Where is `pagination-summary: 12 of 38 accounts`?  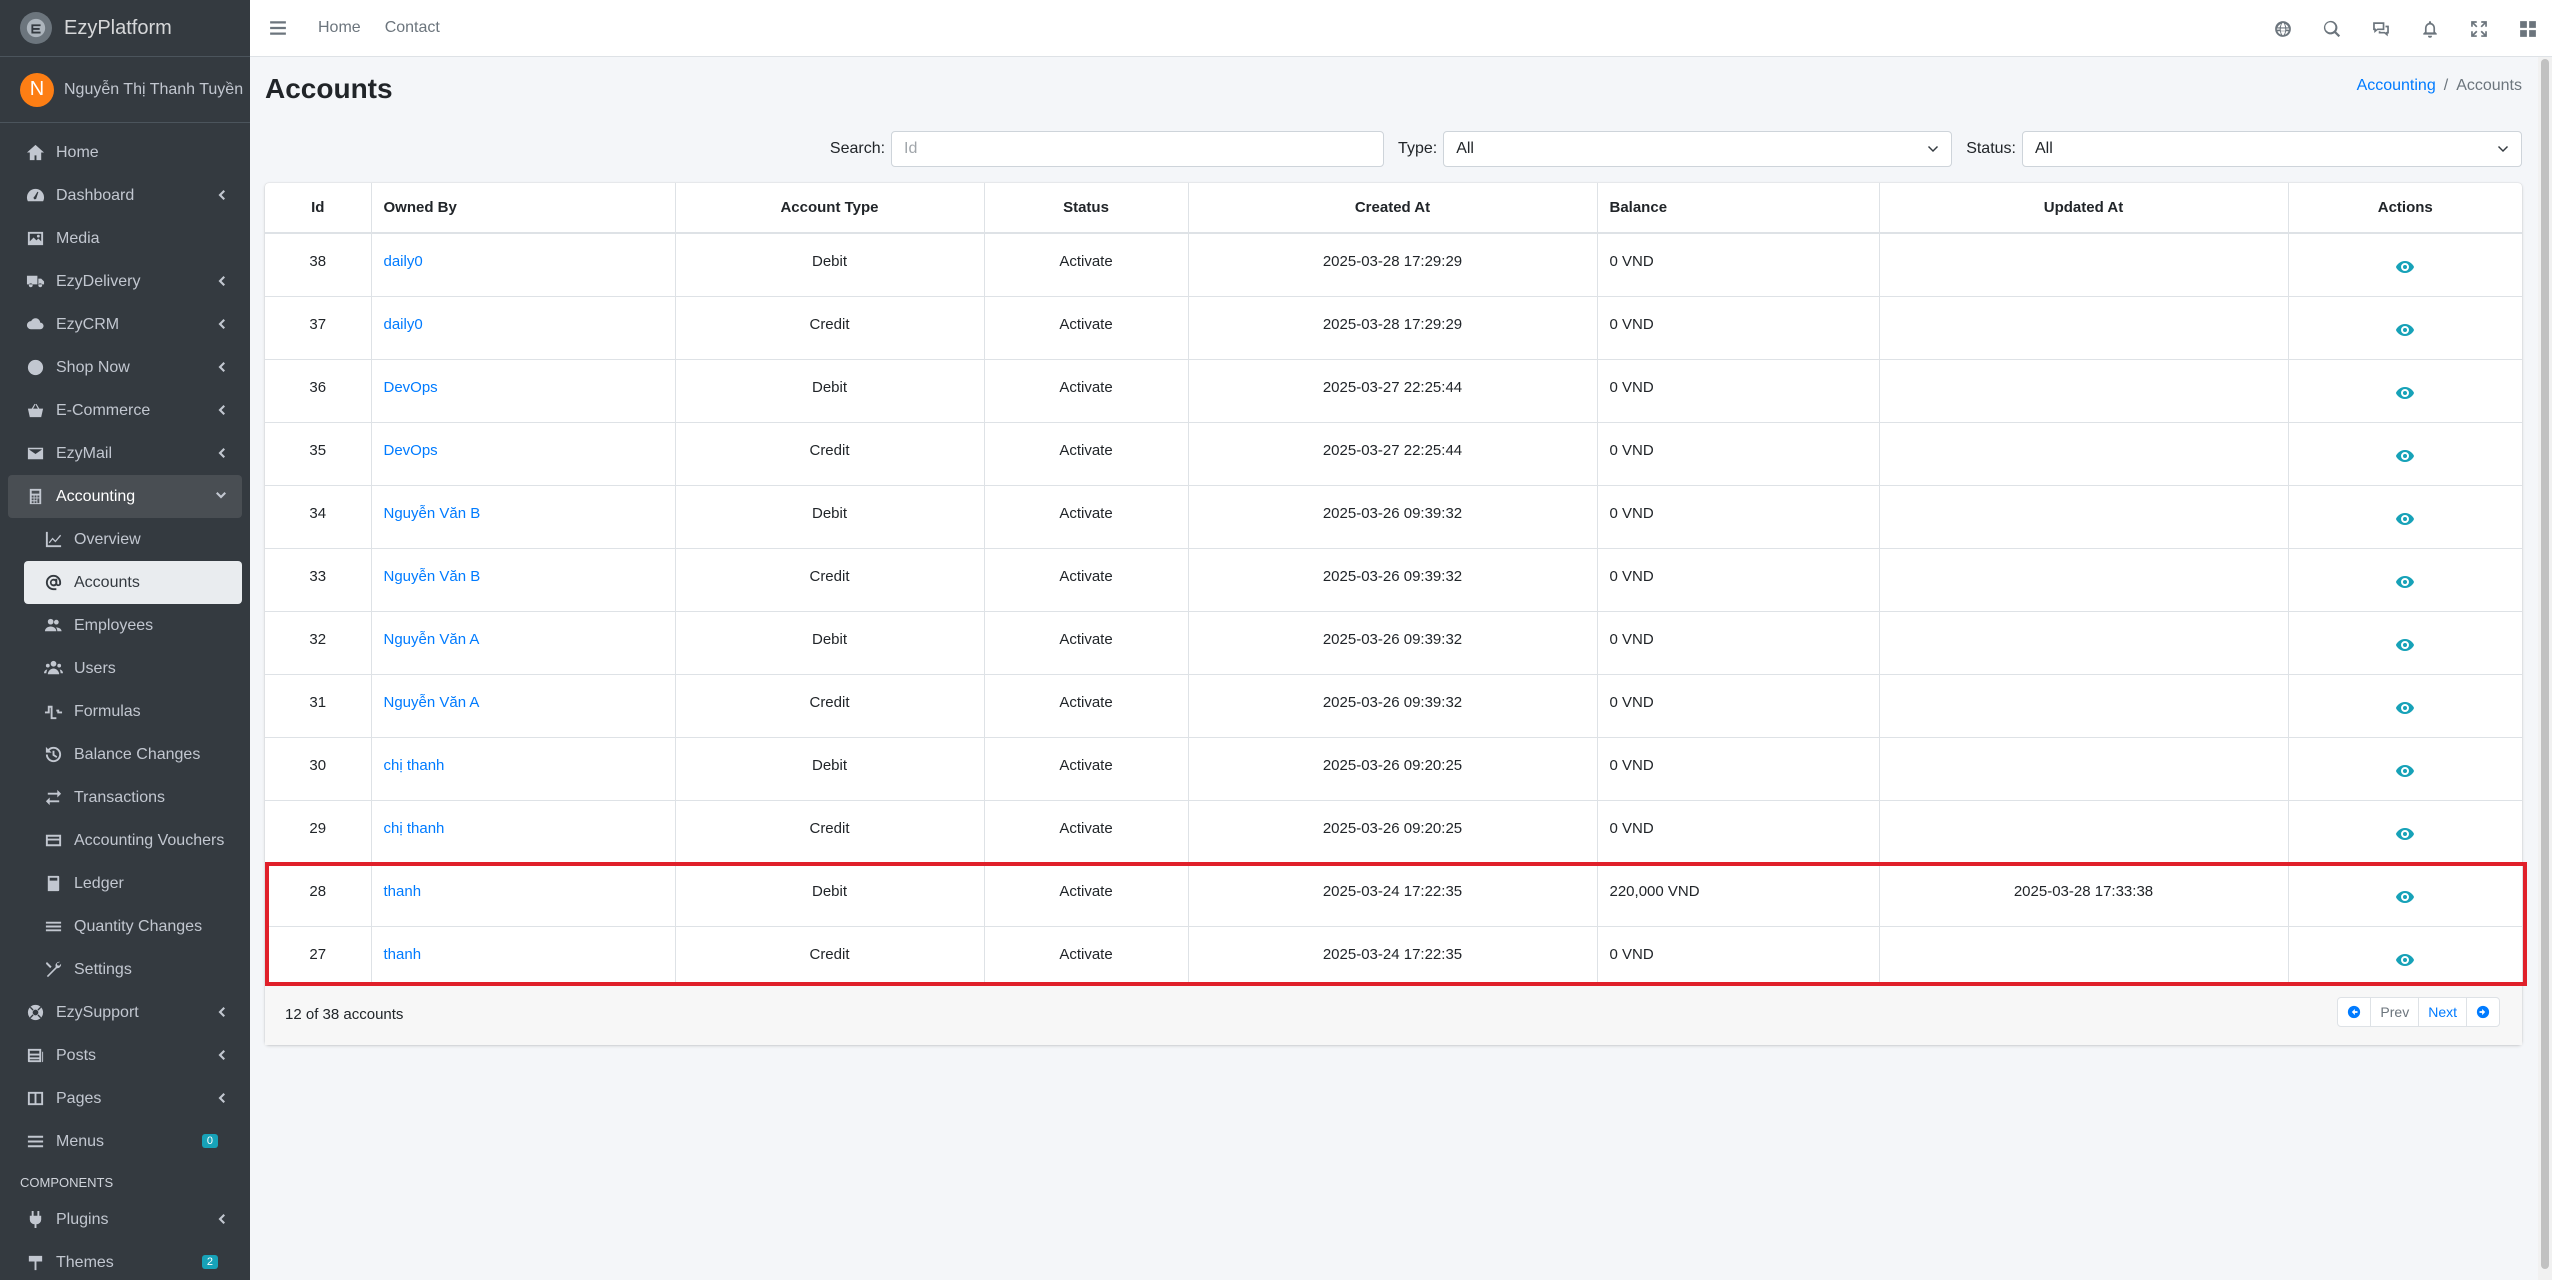 pagination-summary: 12 of 38 accounts is located at coordinates (344, 1014).